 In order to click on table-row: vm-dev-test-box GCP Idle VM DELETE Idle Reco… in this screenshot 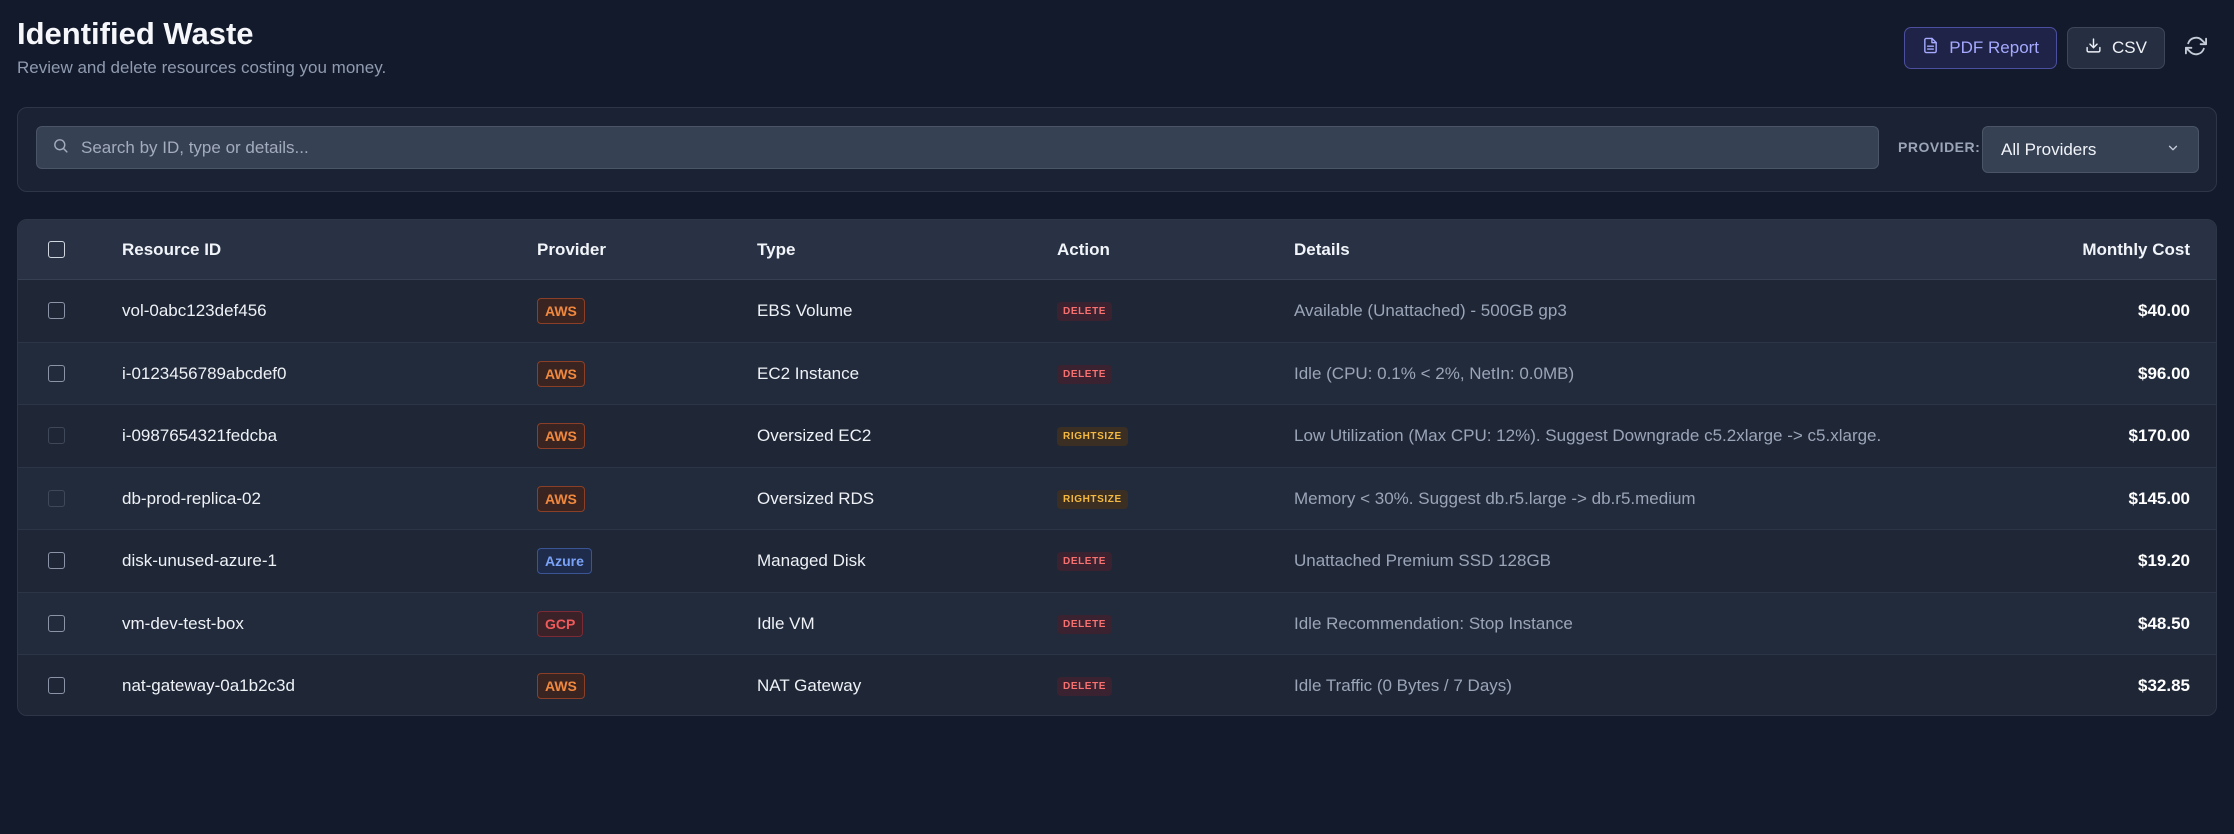, I will do `click(1117, 623)`.